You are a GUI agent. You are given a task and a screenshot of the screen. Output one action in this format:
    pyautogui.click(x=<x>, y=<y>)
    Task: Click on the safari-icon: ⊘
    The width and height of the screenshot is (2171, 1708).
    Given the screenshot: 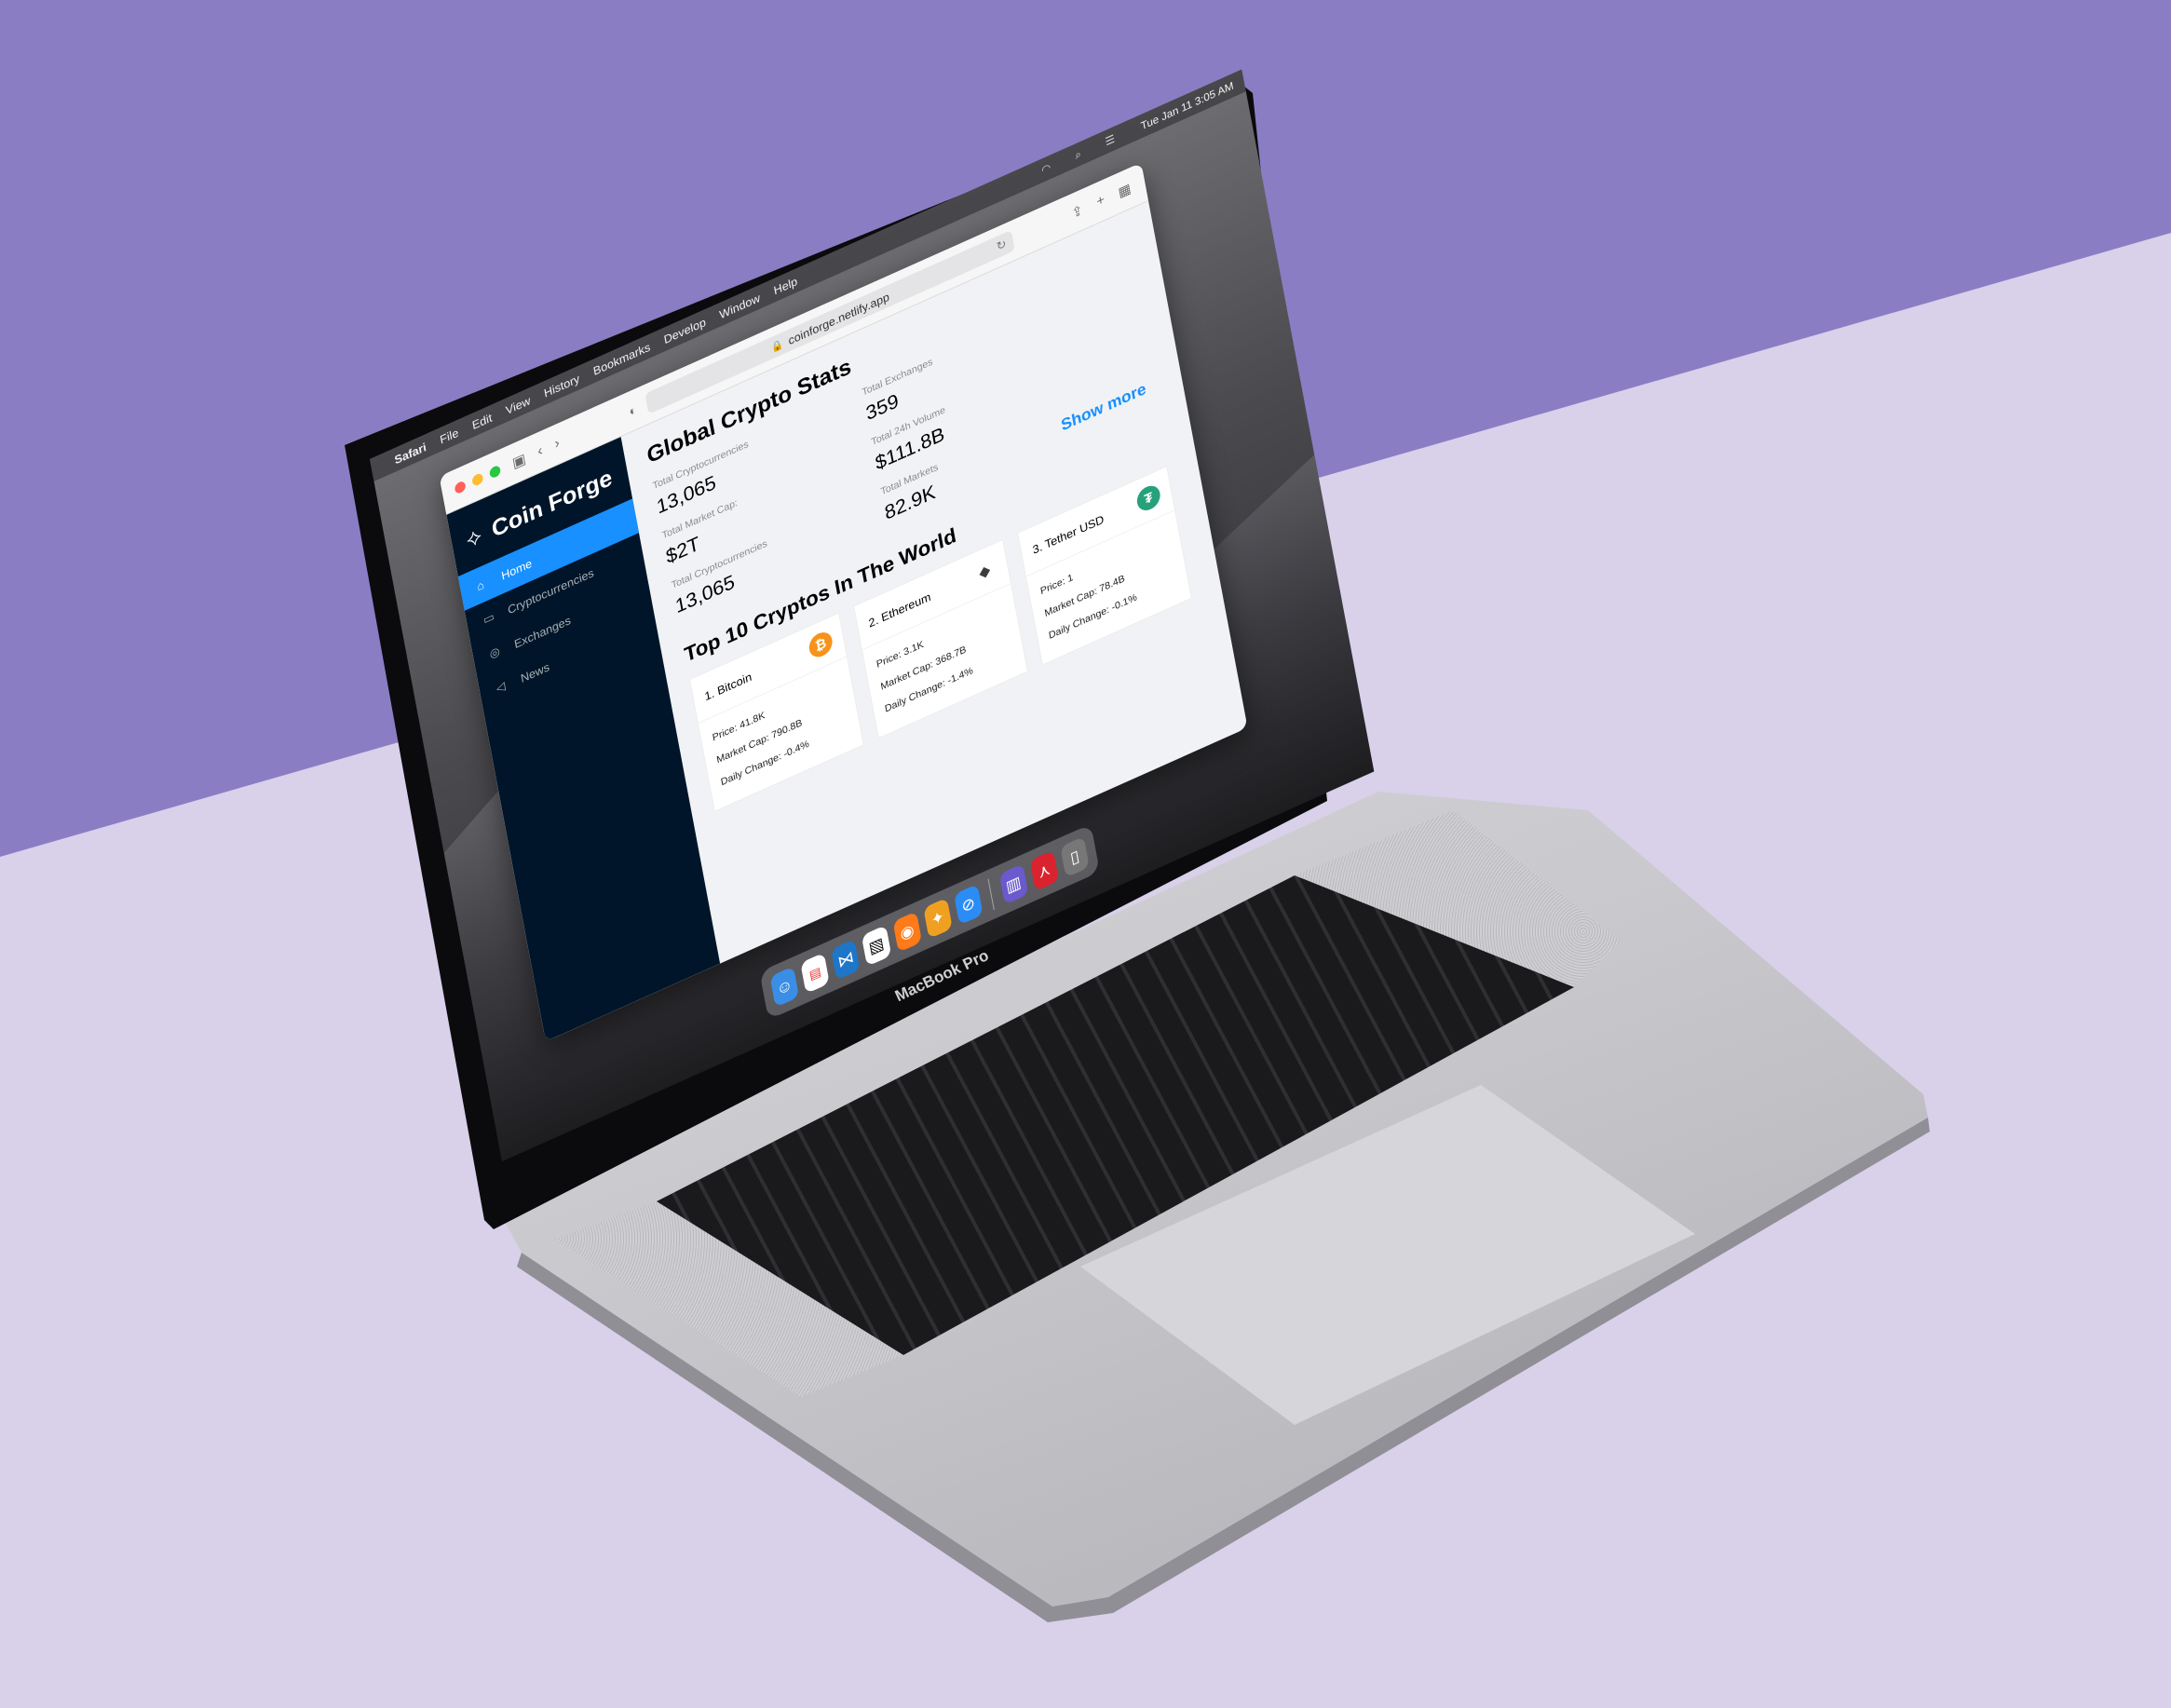 What is the action you would take?
    pyautogui.click(x=968, y=905)
    